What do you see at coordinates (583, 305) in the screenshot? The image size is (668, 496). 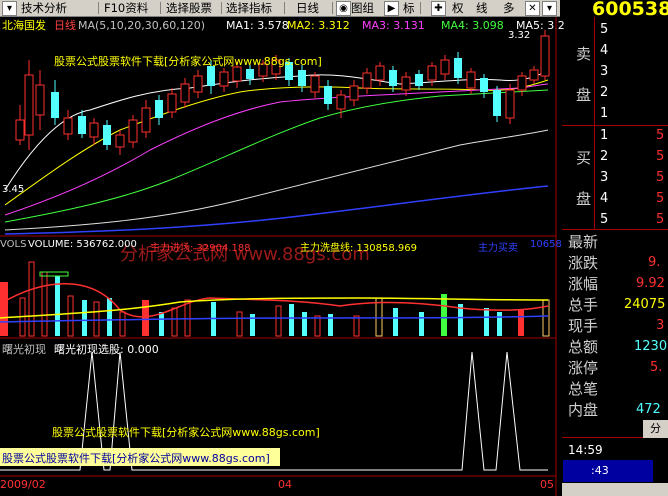 I see `total-hand-label: 总手` at bounding box center [583, 305].